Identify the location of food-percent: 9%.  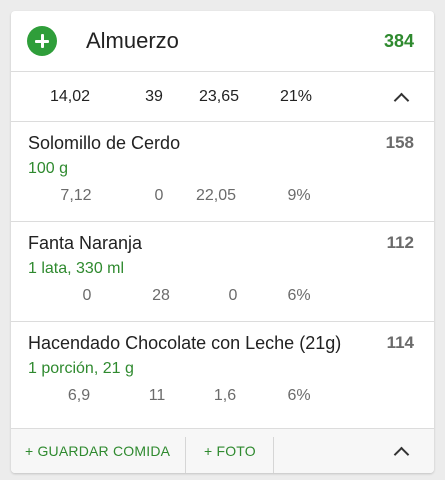
(299, 195).